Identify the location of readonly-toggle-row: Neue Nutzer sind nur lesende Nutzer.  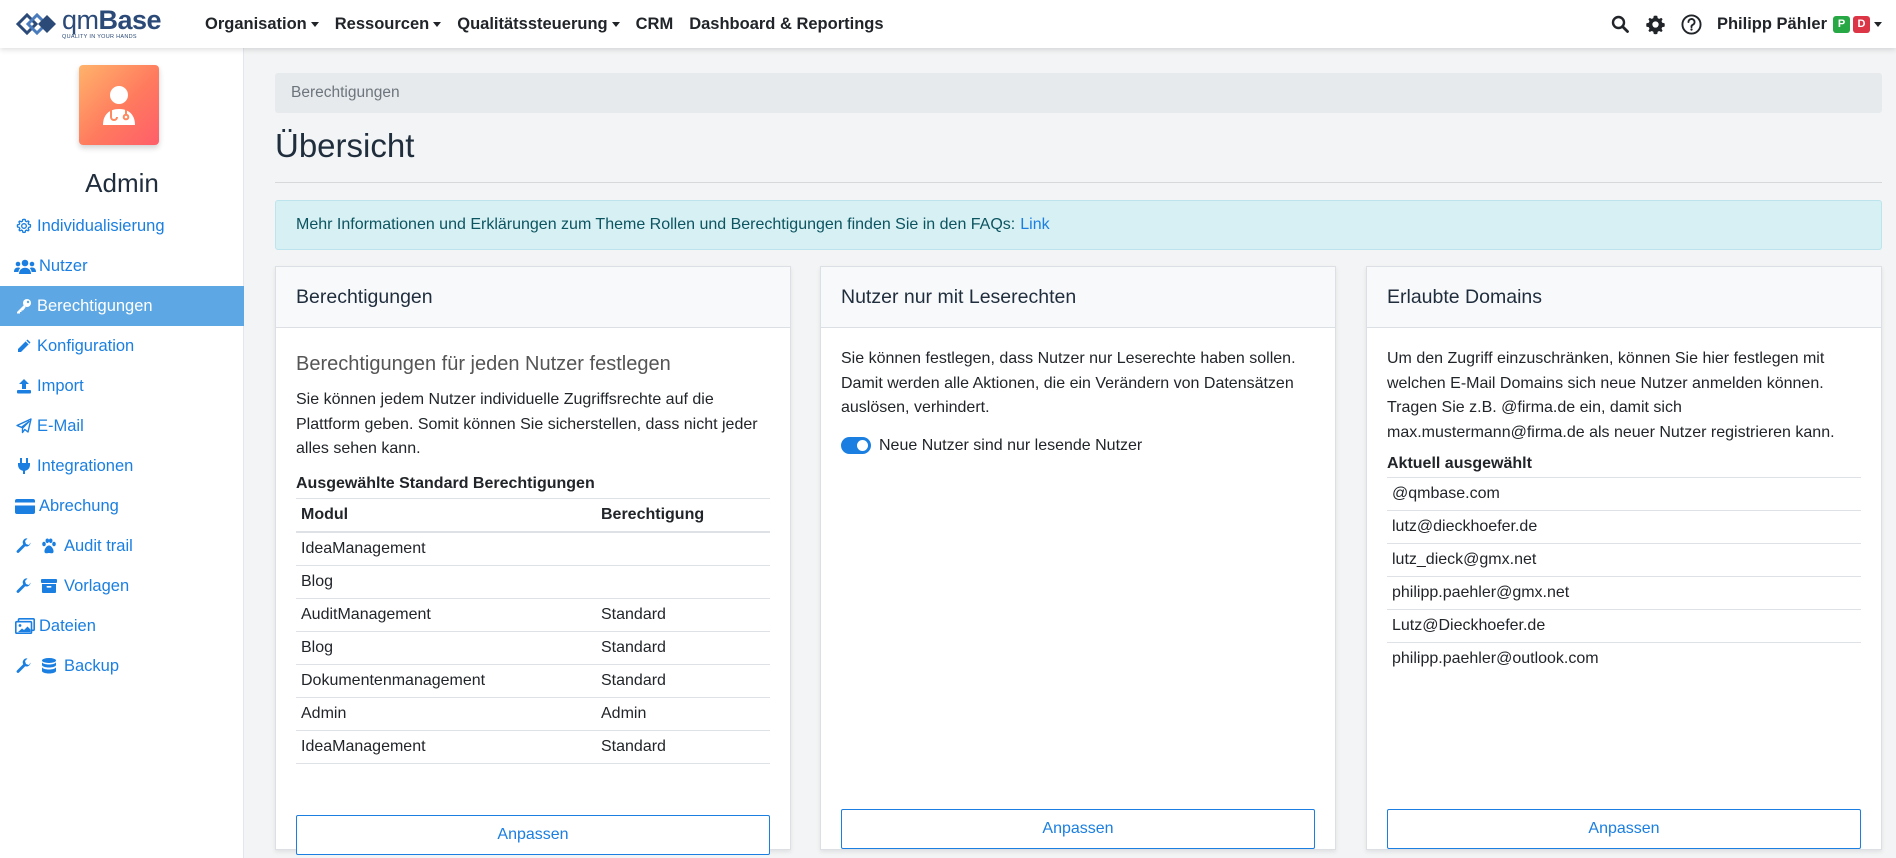
(1078, 446).